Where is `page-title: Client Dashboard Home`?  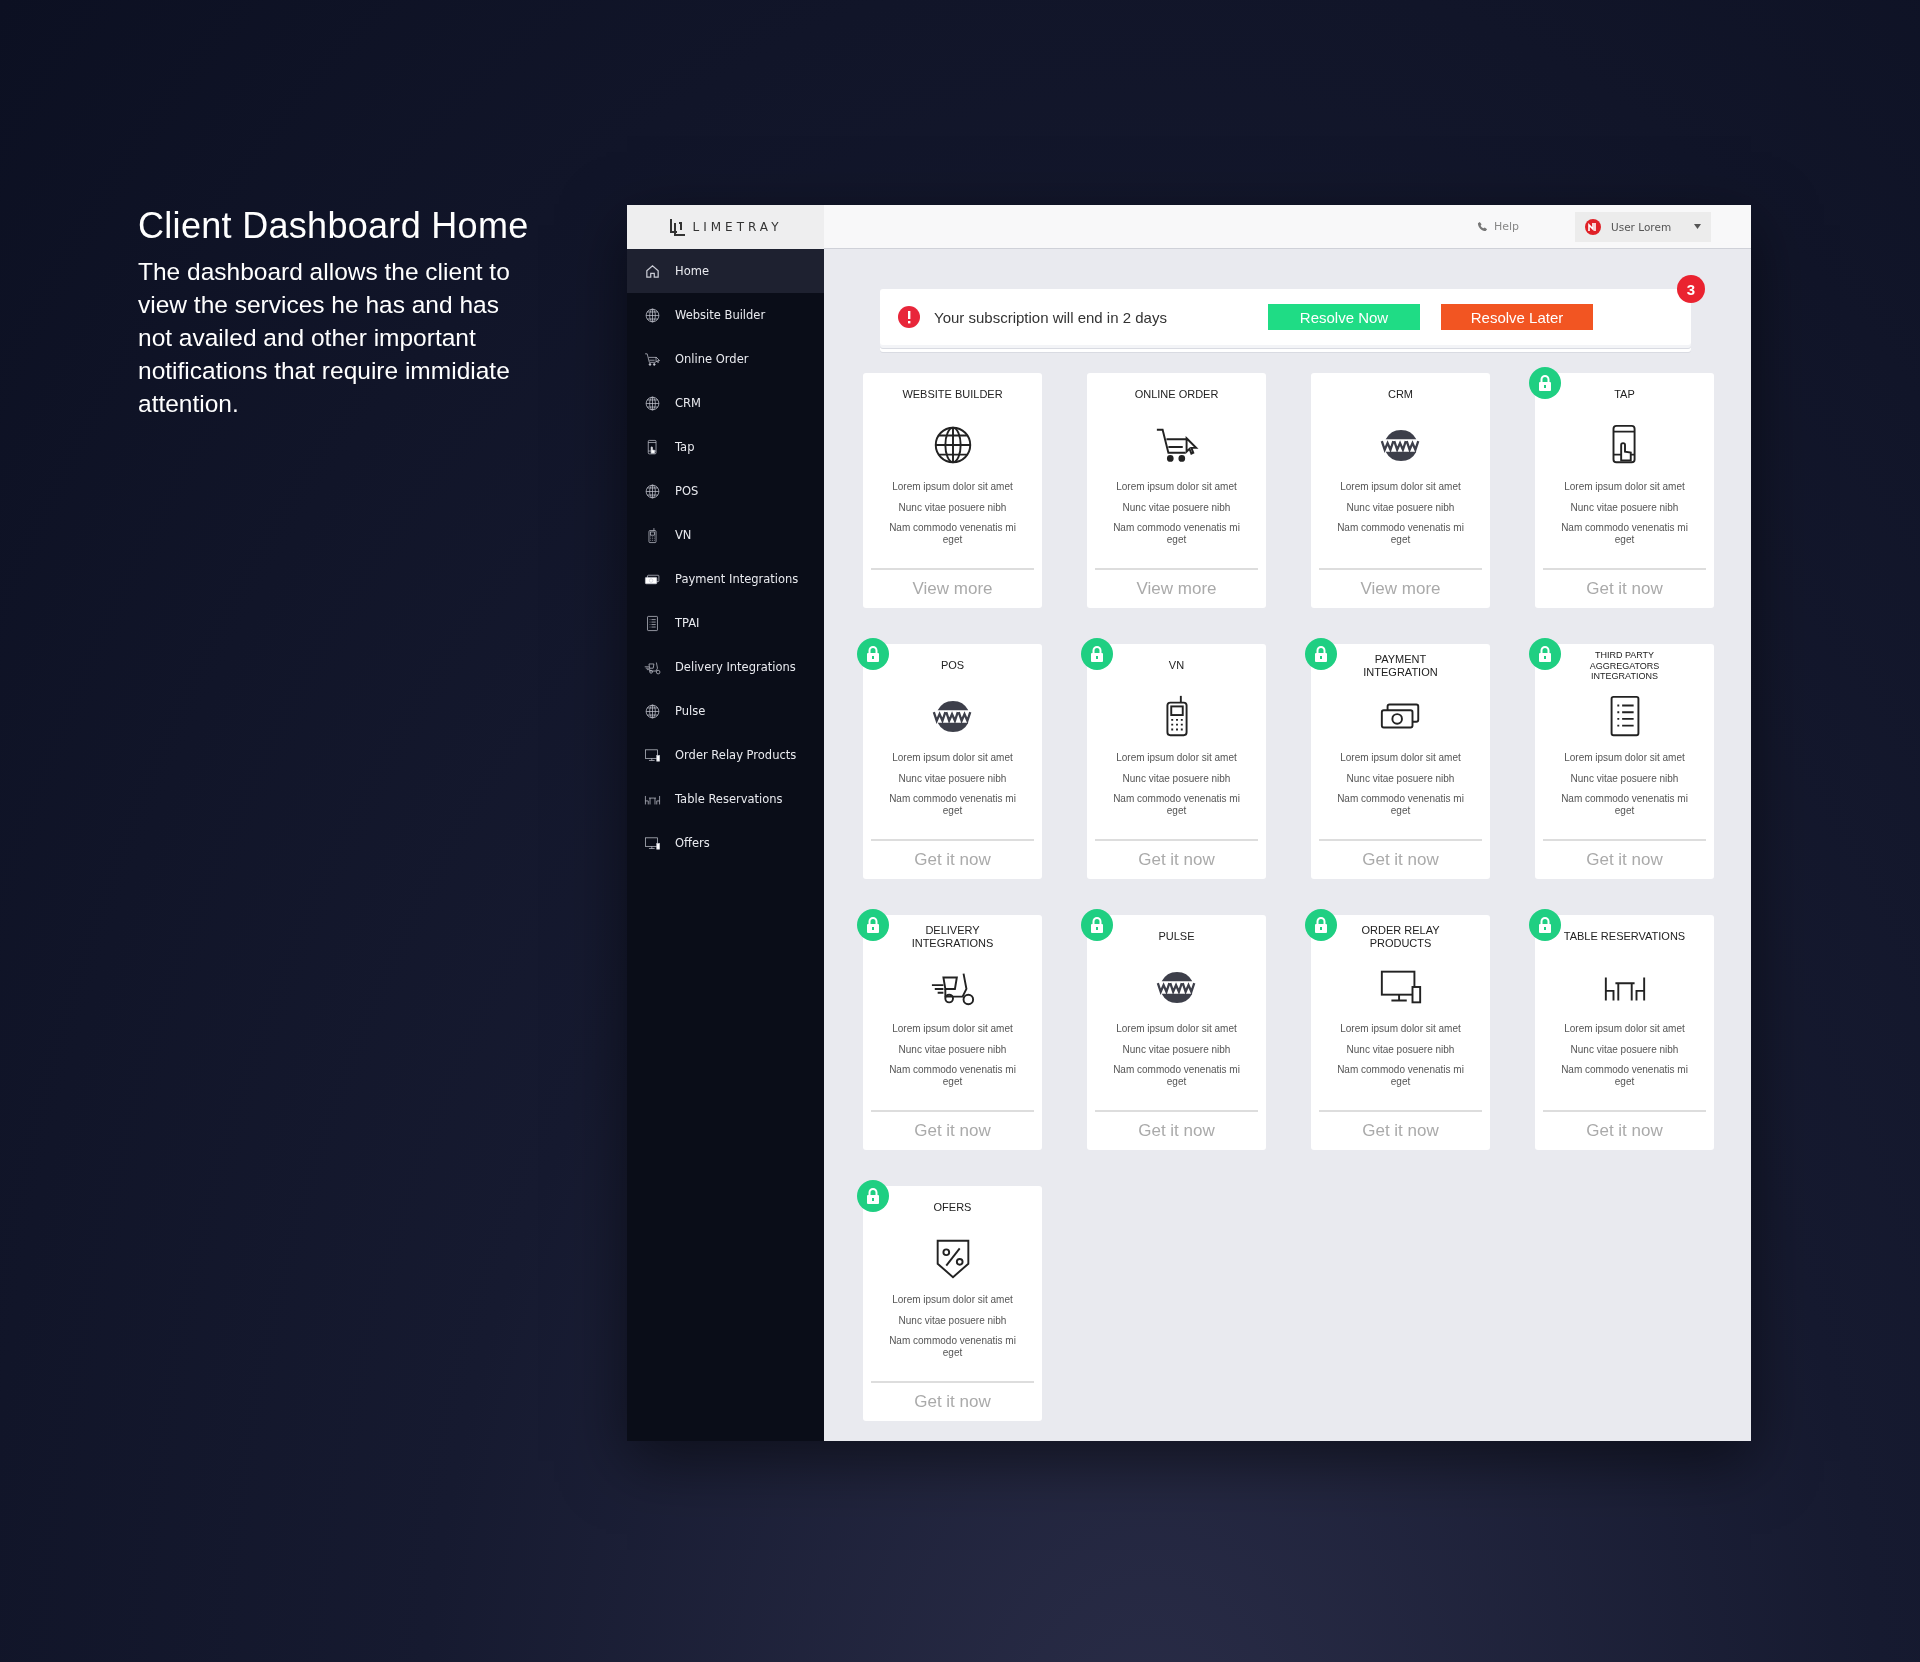 page-title: Client Dashboard Home is located at coordinates (334, 226).